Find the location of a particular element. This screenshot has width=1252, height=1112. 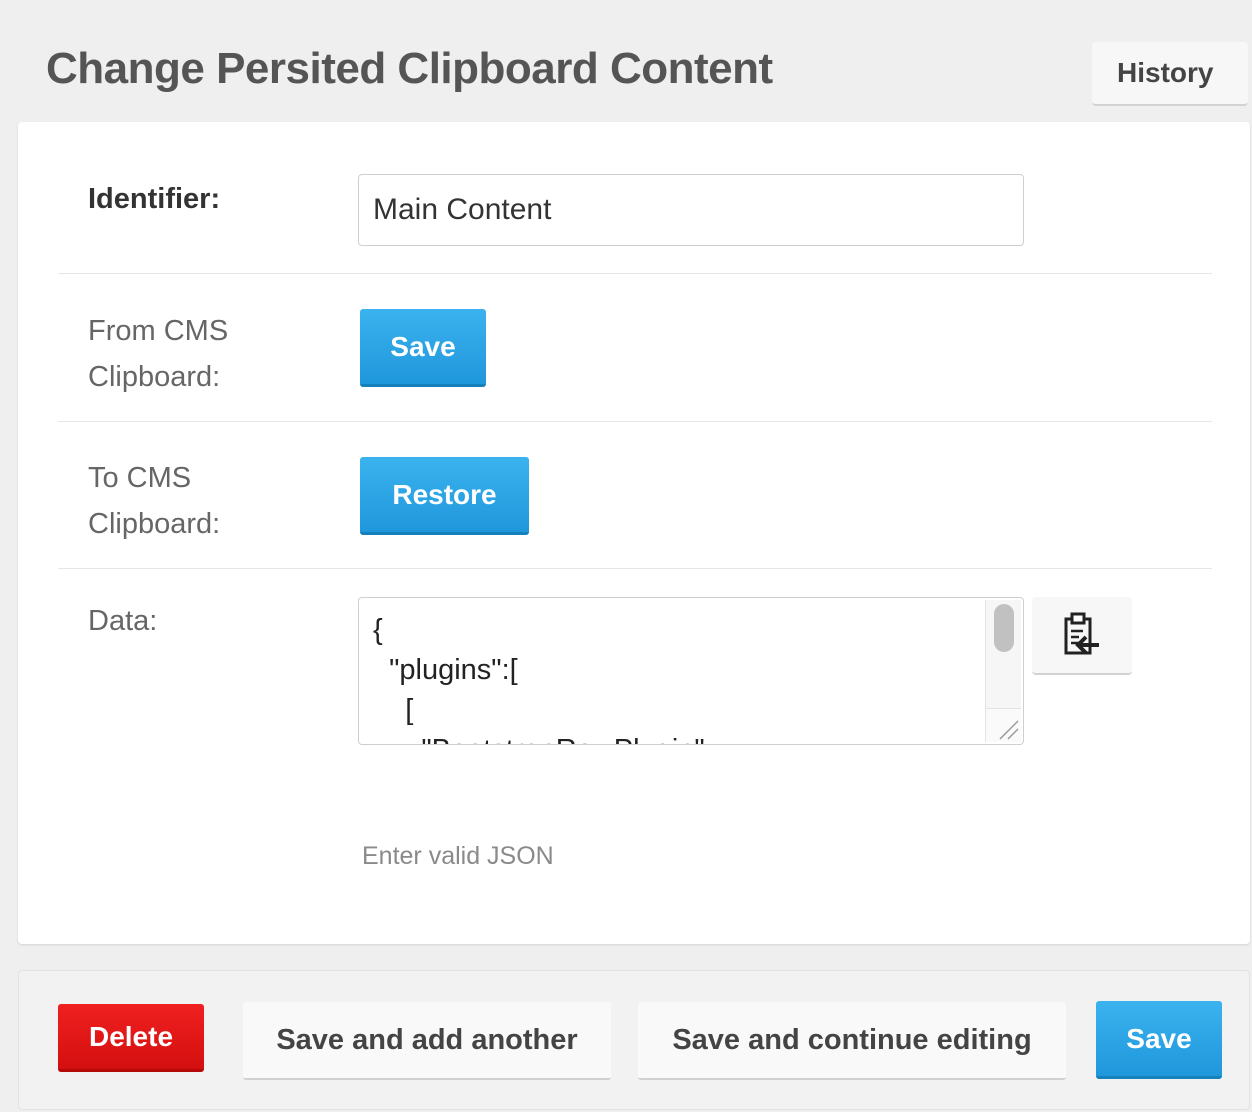

from-cms-label-line2: Clipboard: is located at coordinates (154, 377).